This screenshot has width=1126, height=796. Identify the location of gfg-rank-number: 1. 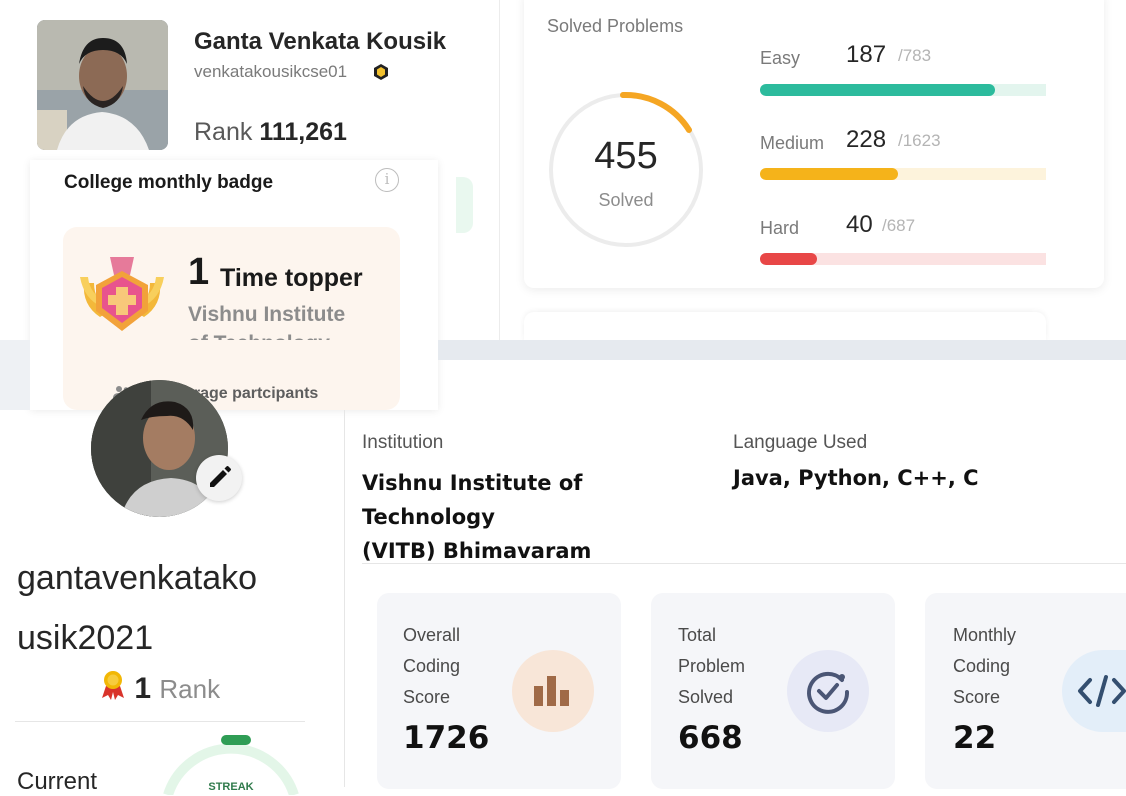
(143, 688).